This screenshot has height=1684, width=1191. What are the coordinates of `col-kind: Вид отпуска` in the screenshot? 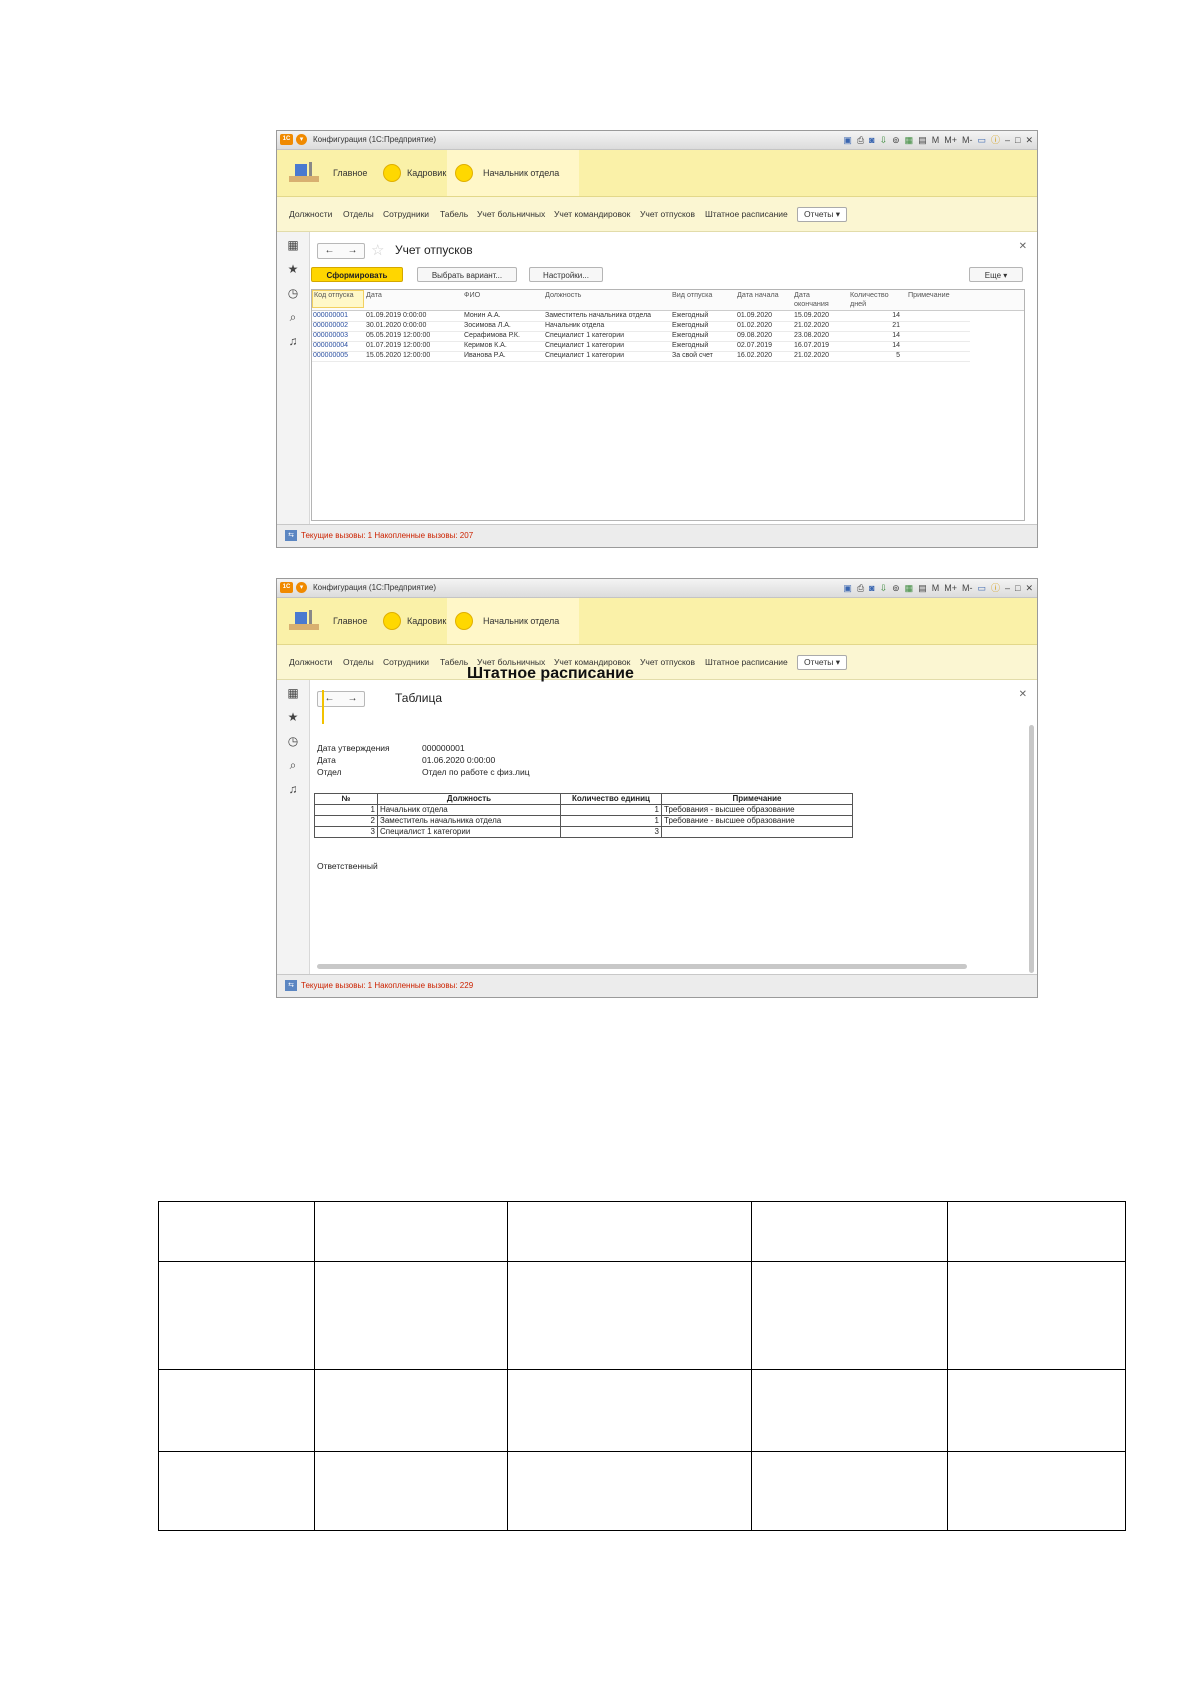 It's located at (692, 295).